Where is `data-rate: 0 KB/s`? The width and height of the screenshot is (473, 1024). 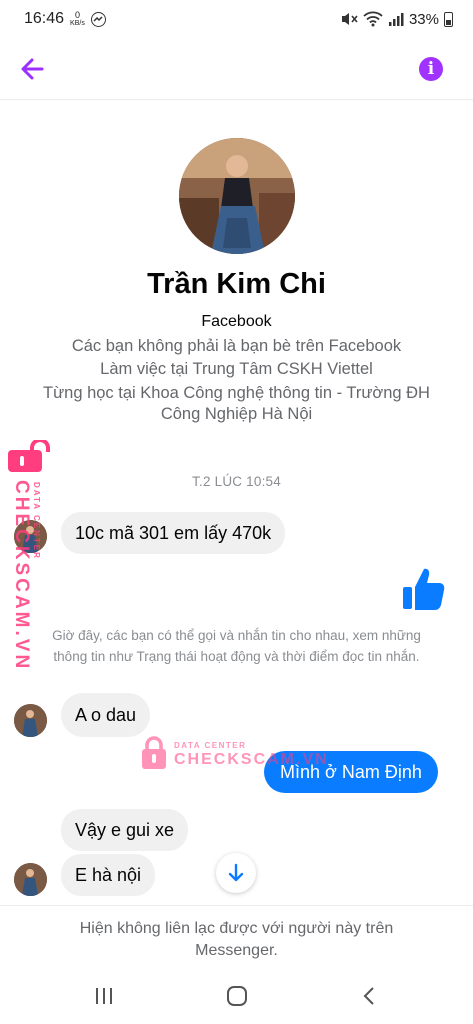 data-rate: 0 KB/s is located at coordinates (77, 19).